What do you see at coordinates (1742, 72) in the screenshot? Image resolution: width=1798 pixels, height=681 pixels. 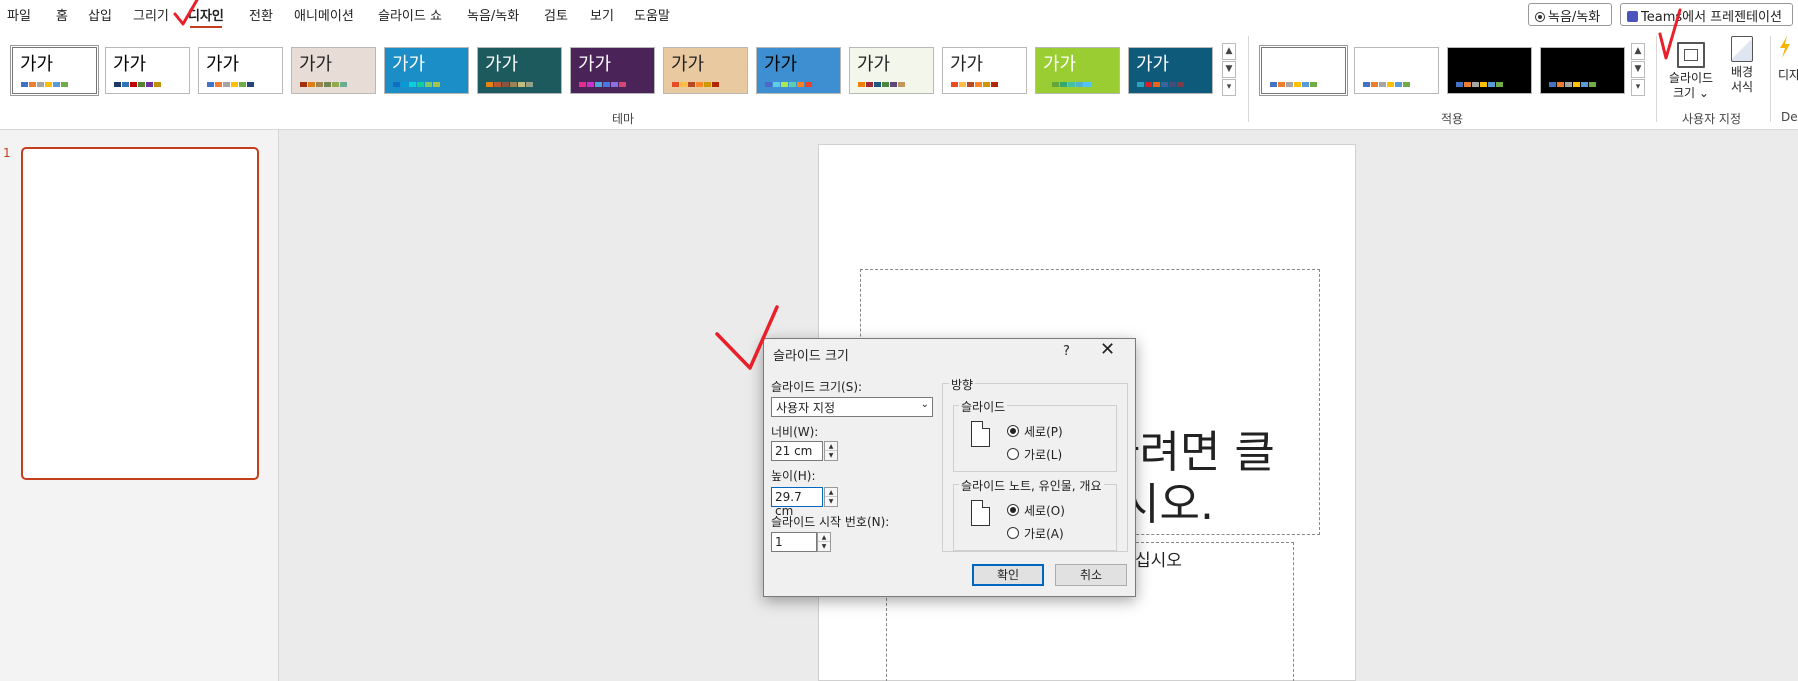 I see `format-background-label: 배경` at bounding box center [1742, 72].